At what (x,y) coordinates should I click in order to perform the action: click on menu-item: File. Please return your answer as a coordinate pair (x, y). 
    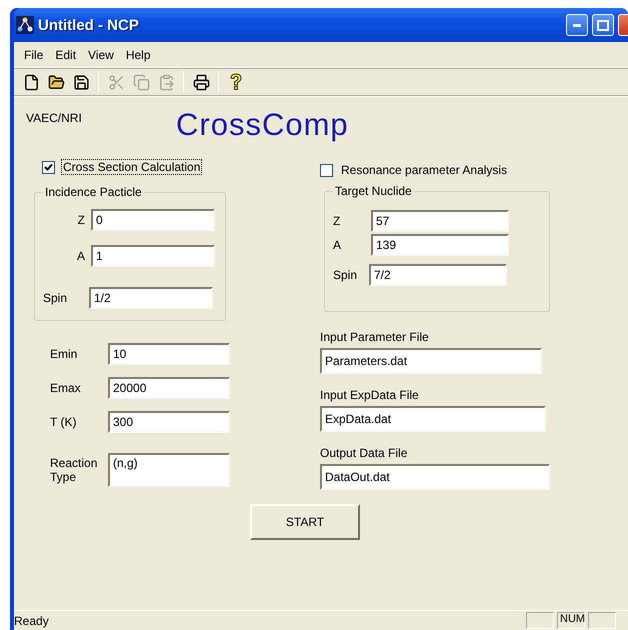
    Looking at the image, I should click on (34, 55).